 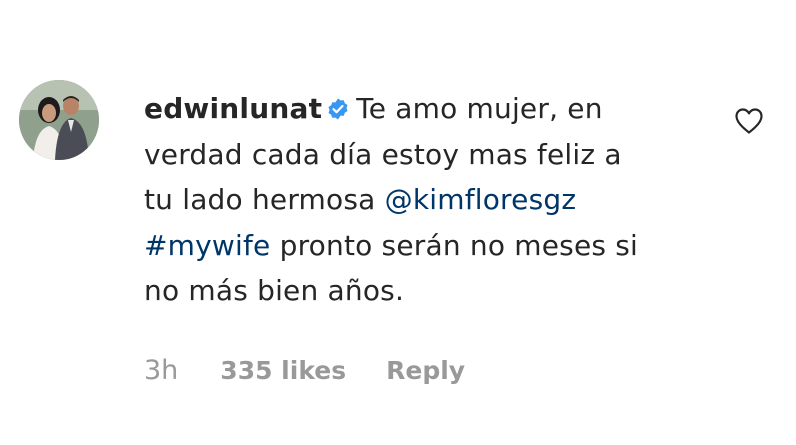 I want to click on hashtag-link: #mywife, so click(x=207, y=245).